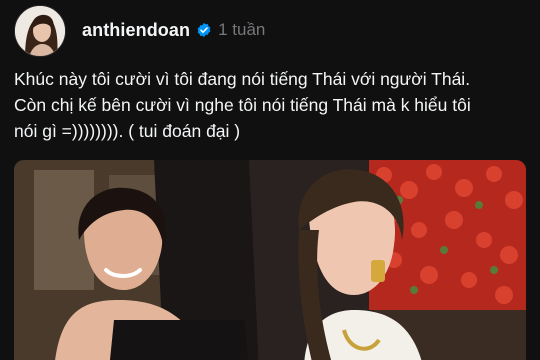  I want to click on post-header: anthiendoan 1 tuần, so click(173, 30).